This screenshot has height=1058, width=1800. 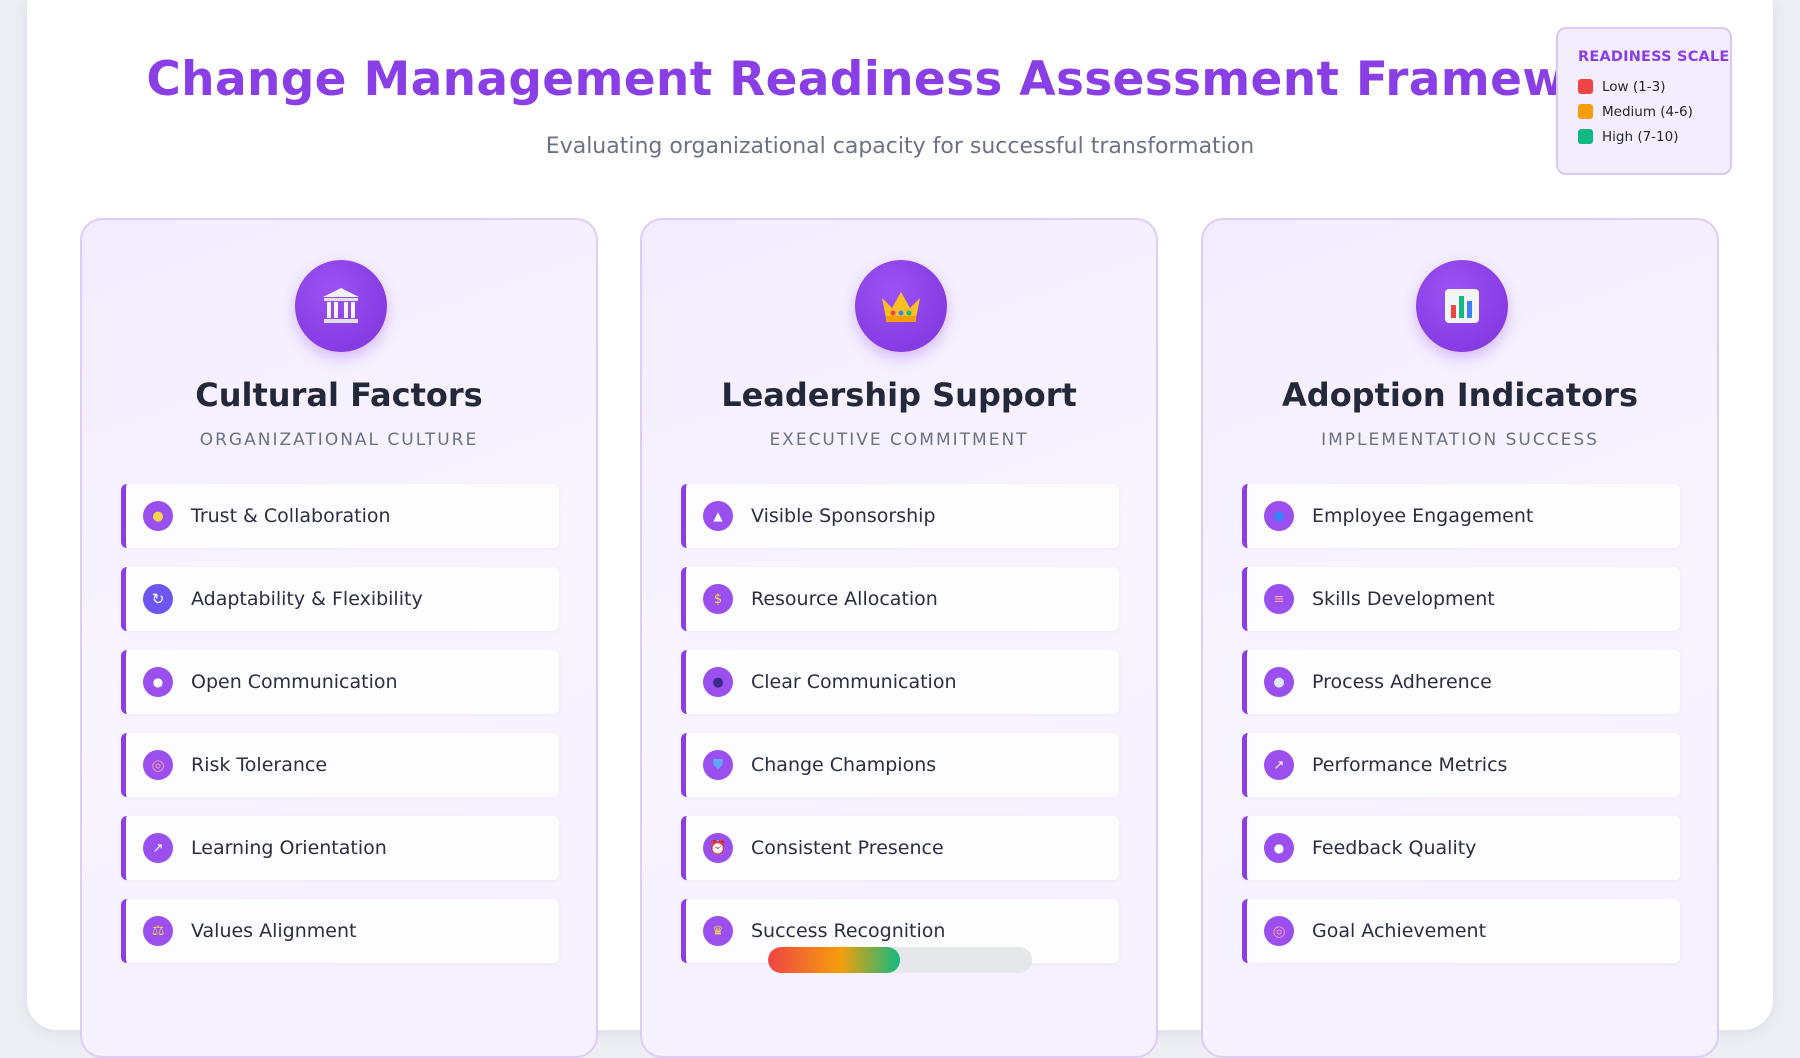 I want to click on readiness-progress-bar, so click(x=900, y=960).